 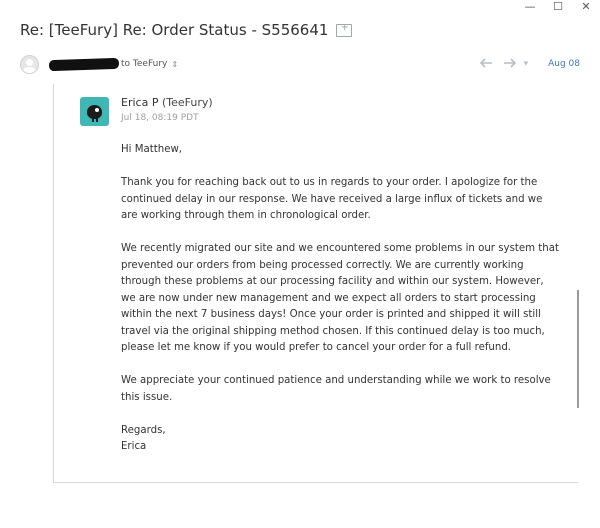 What do you see at coordinates (315, 482) in the screenshot?
I see `thread-bottom-border` at bounding box center [315, 482].